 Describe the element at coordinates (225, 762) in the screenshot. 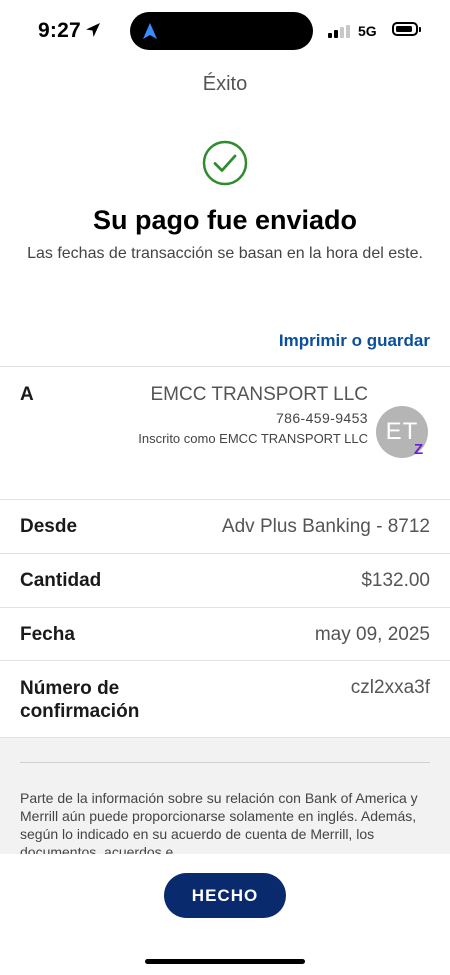

I see `disclaimer-divider` at that location.